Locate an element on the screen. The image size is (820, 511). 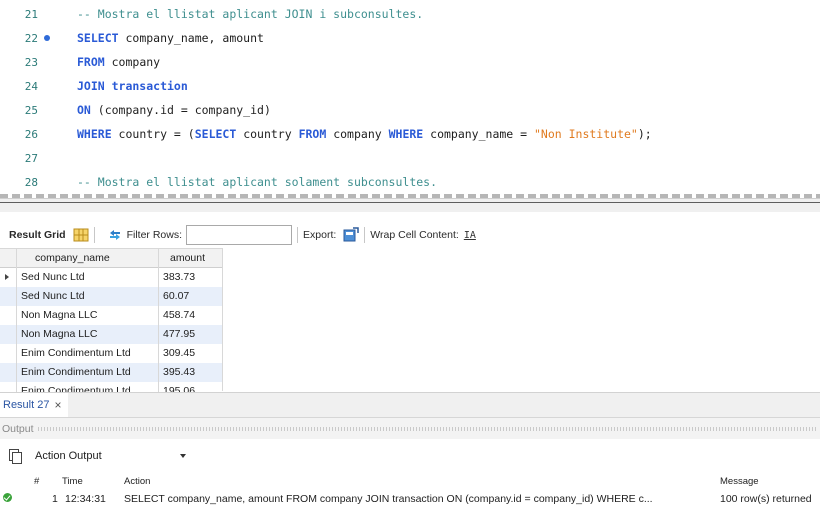
code-line: 27 is located at coordinates (410, 158).